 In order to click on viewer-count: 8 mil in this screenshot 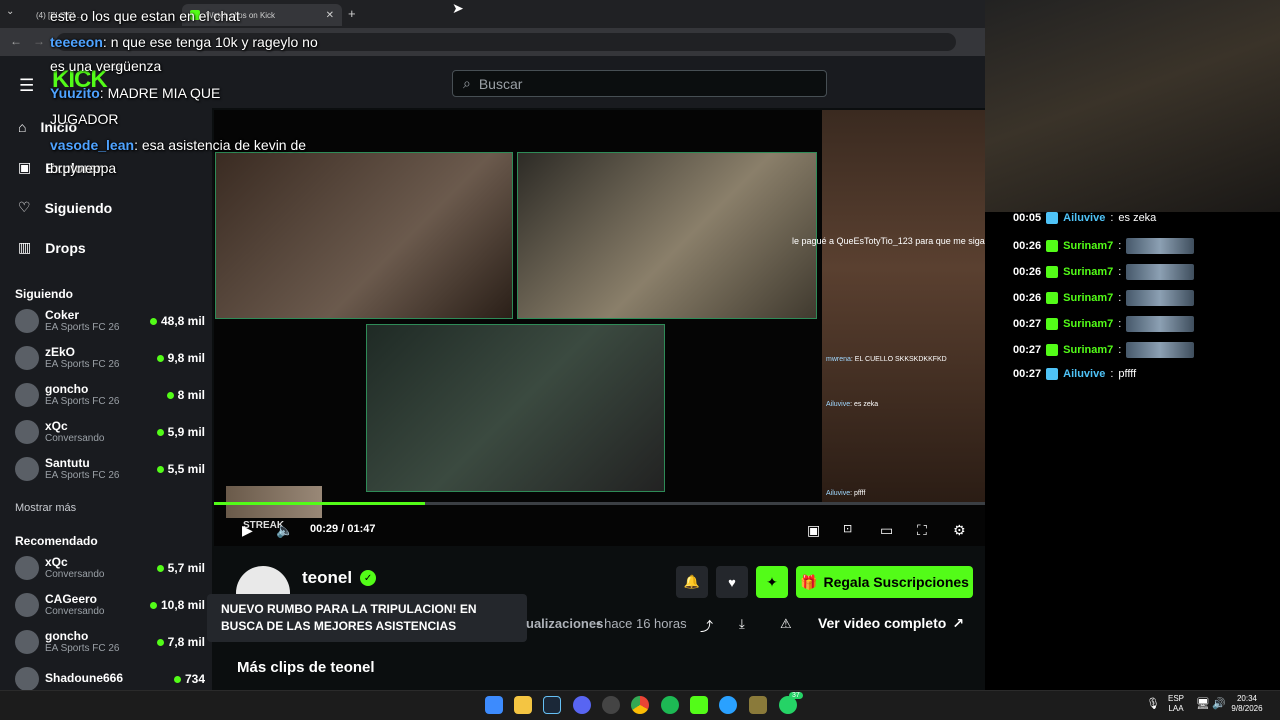, I will do `click(185, 395)`.